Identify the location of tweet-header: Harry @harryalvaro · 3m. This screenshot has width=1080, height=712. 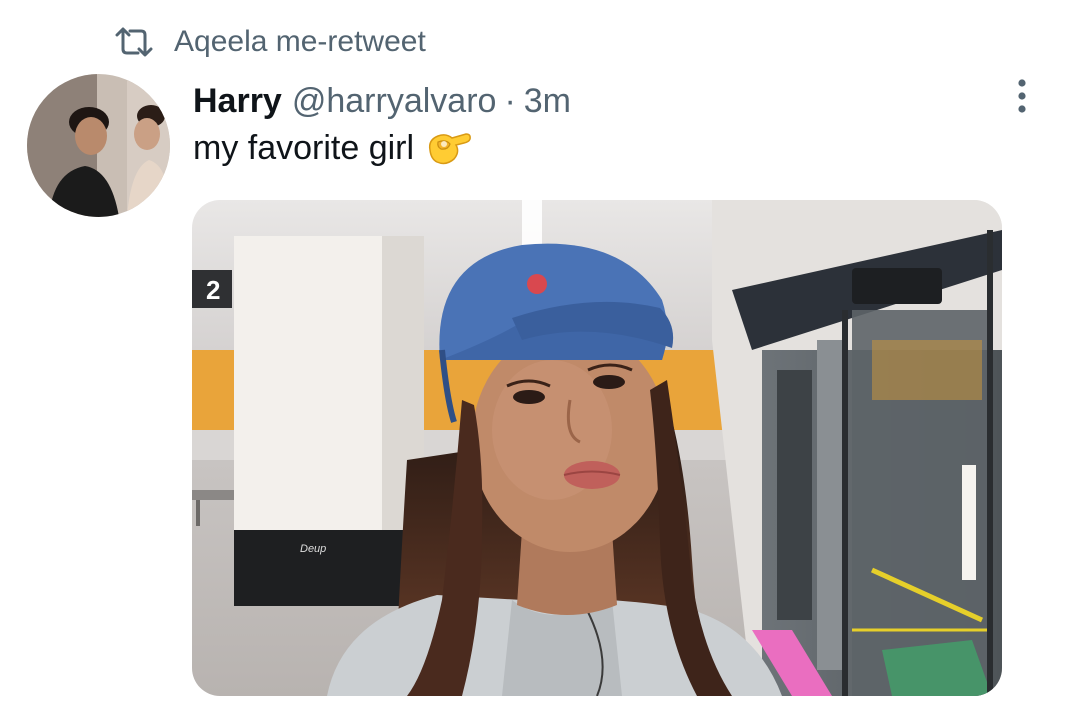
(382, 101).